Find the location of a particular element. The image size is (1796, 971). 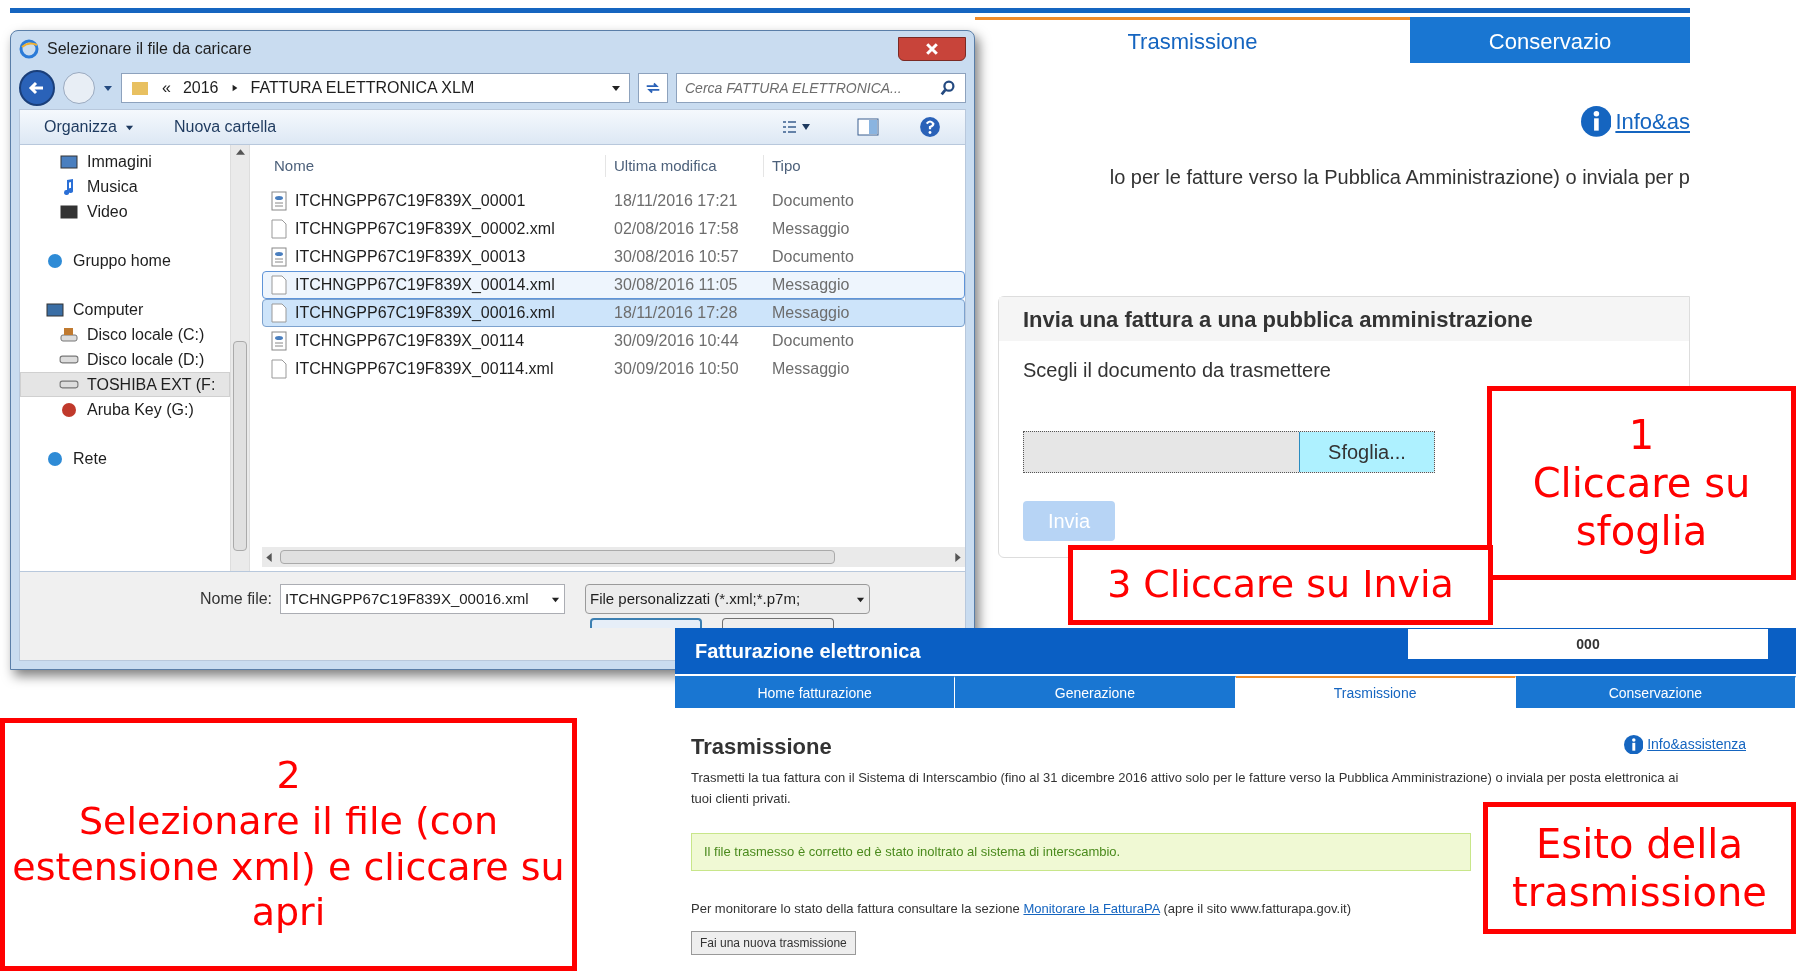

sidebar-item: Disco locale (C:) is located at coordinates (125, 334).